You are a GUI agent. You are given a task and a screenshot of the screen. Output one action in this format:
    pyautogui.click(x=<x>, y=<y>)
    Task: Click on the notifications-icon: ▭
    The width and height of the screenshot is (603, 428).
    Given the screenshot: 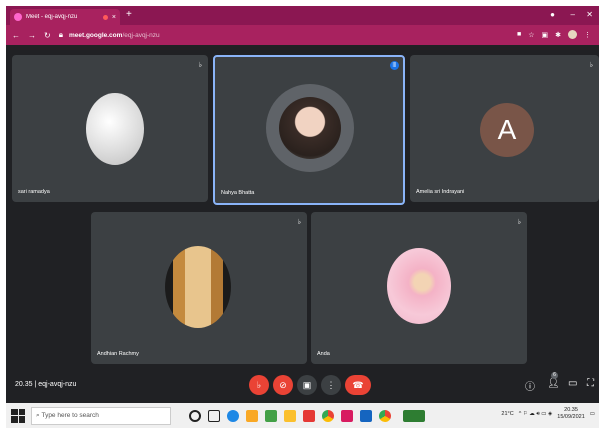 What is the action you would take?
    pyautogui.click(x=592, y=414)
    